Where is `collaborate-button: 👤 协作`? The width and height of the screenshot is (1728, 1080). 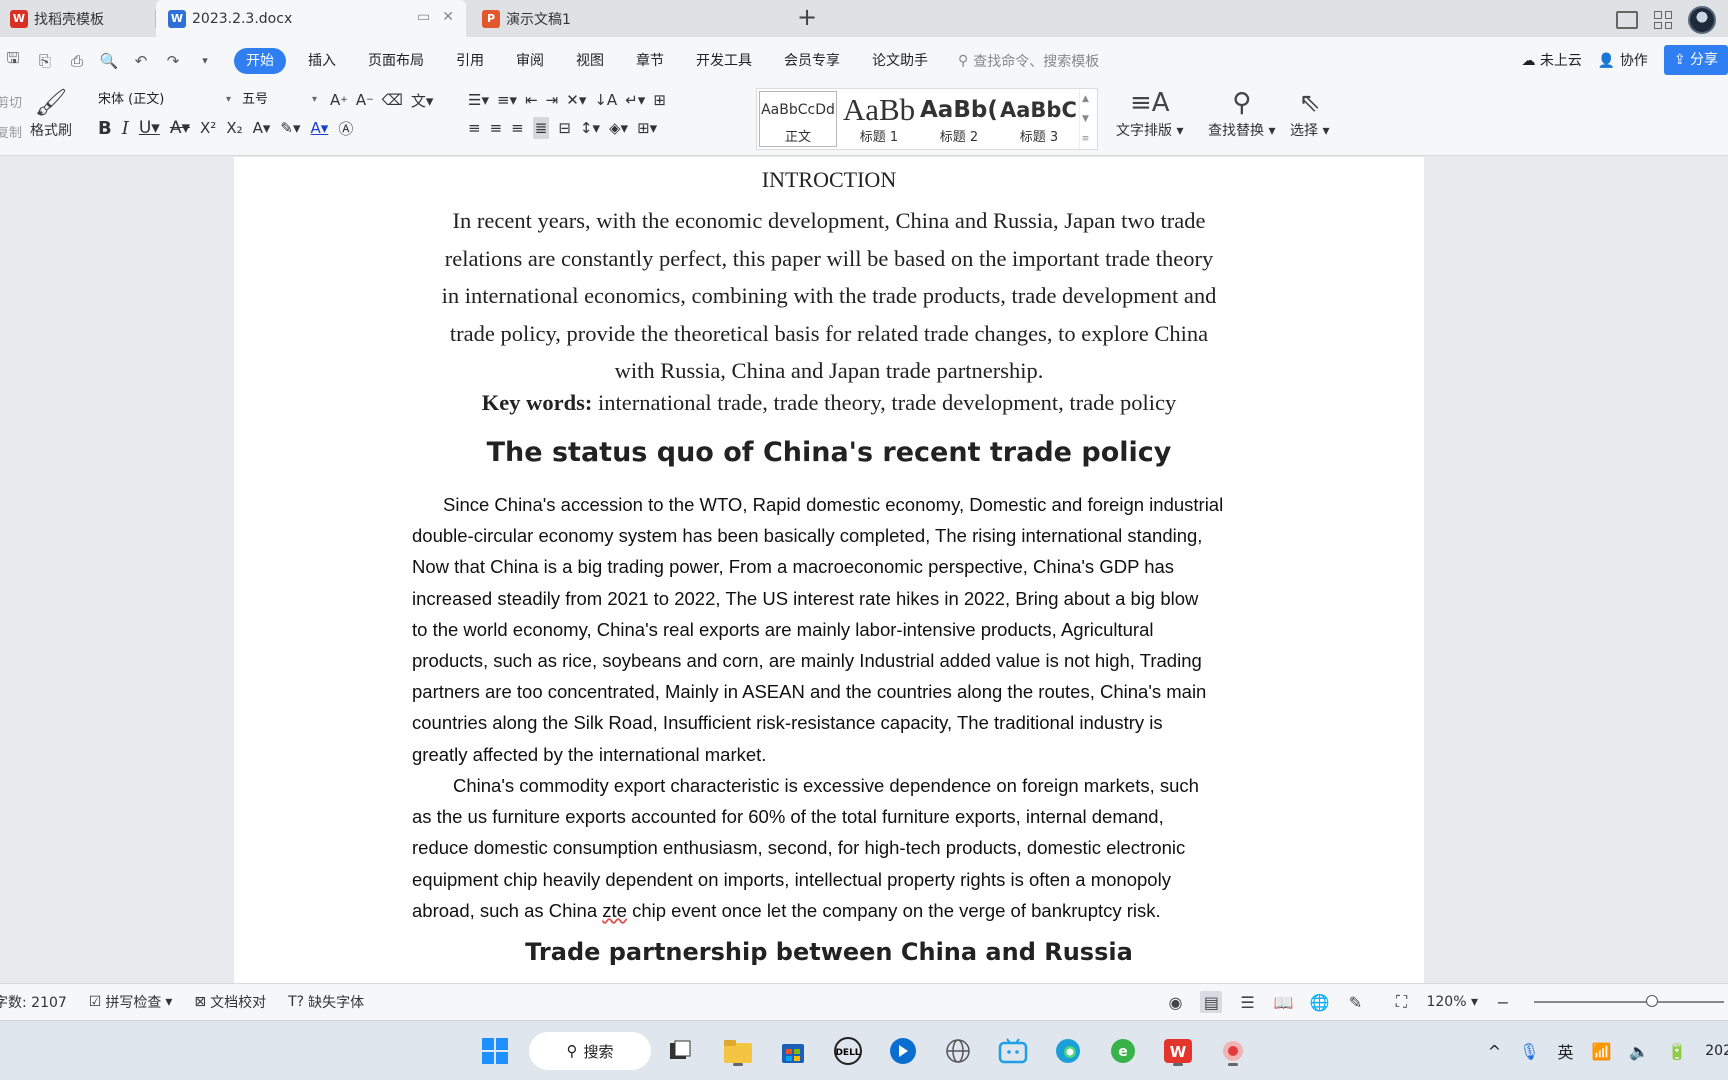
collaborate-button: 👤 协作 is located at coordinates (1623, 60).